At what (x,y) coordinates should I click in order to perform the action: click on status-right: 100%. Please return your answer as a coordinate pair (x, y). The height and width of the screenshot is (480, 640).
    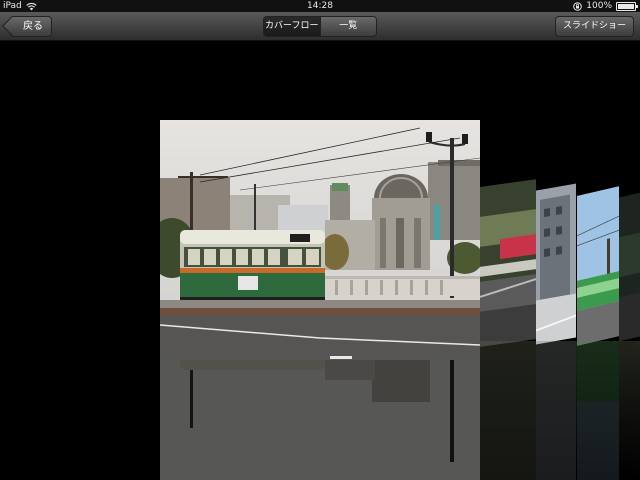
    Looking at the image, I should click on (605, 6).